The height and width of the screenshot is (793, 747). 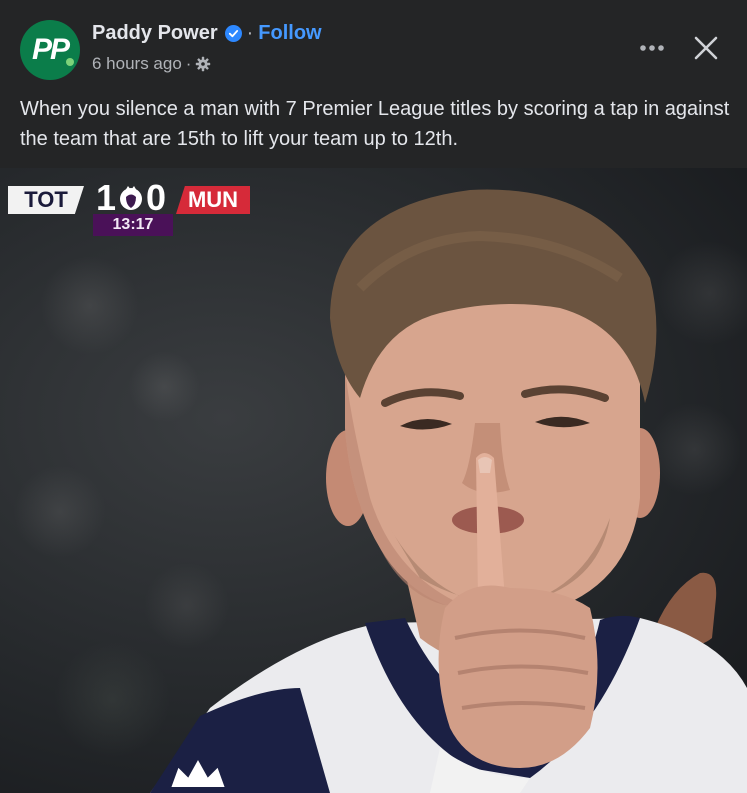 I want to click on avatar-logo: PP, so click(x=50, y=49).